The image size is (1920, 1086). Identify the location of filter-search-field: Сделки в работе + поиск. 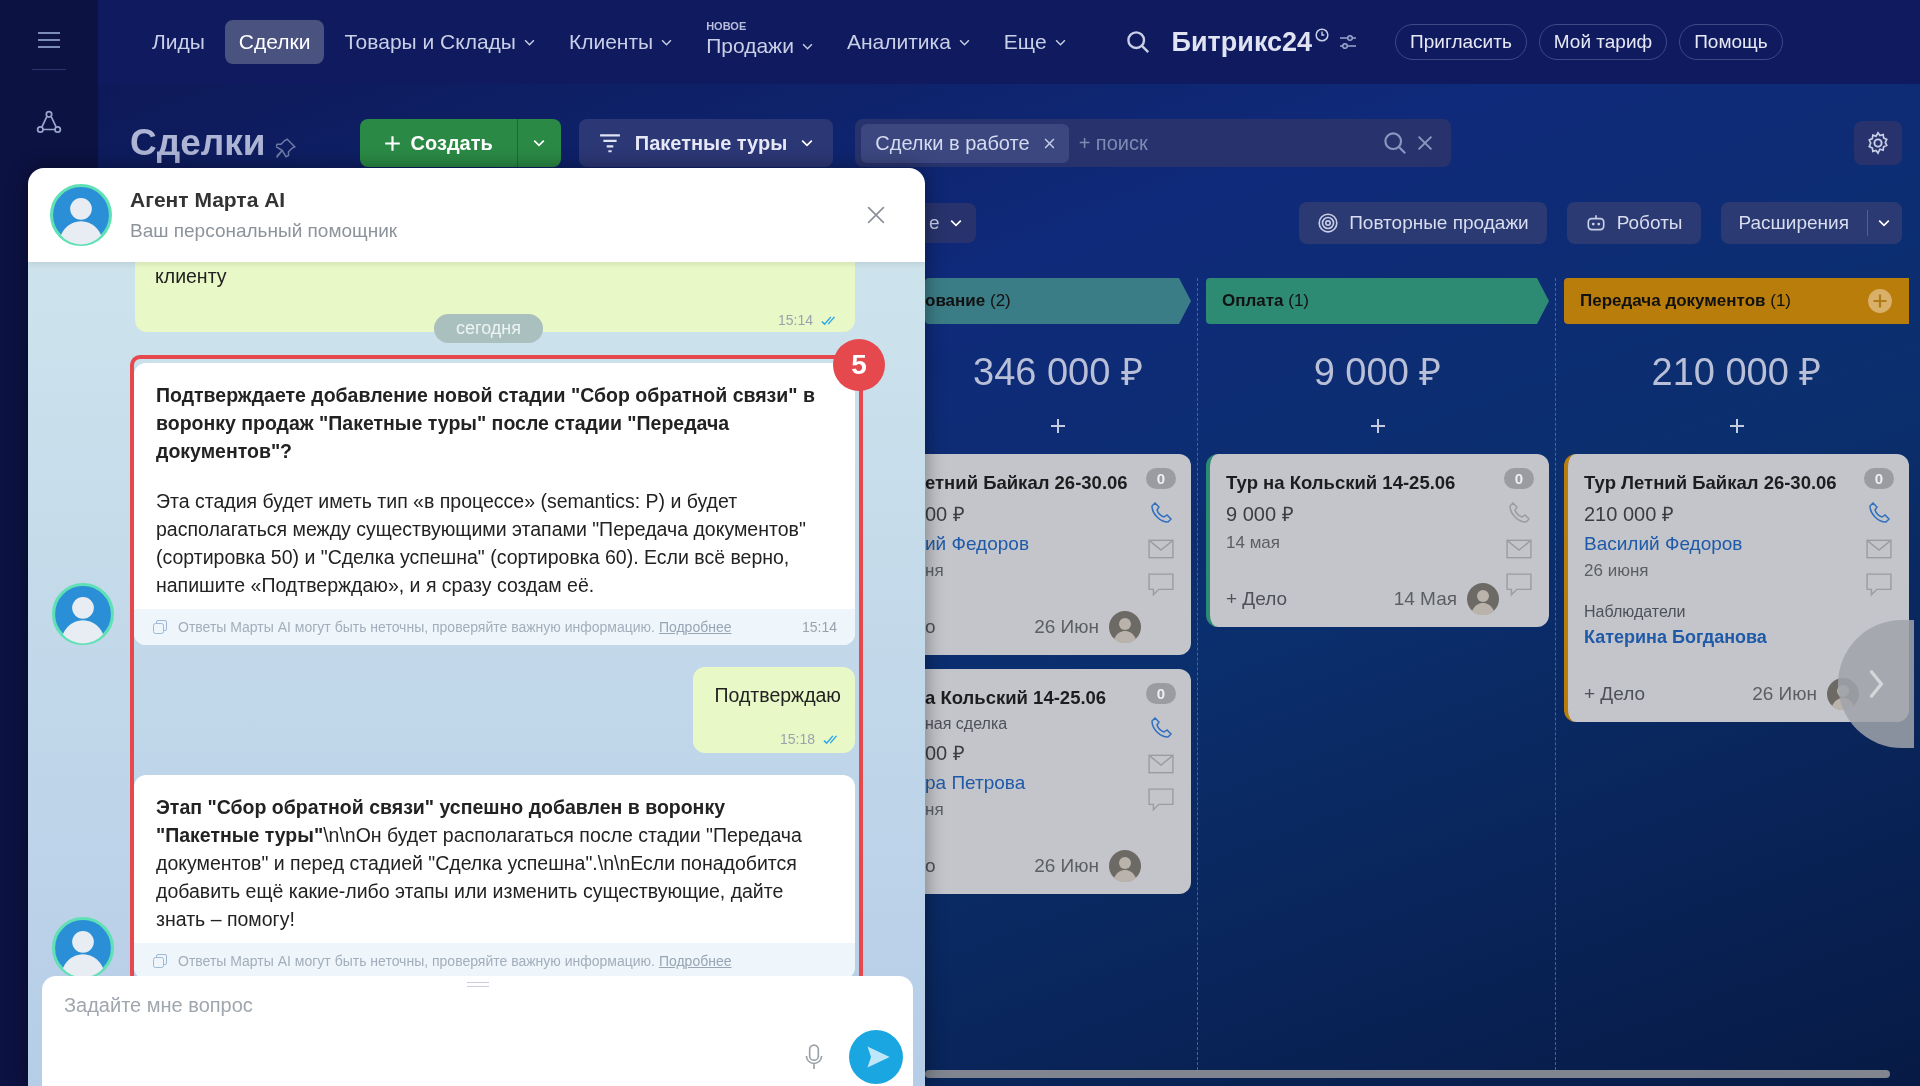
(1153, 143).